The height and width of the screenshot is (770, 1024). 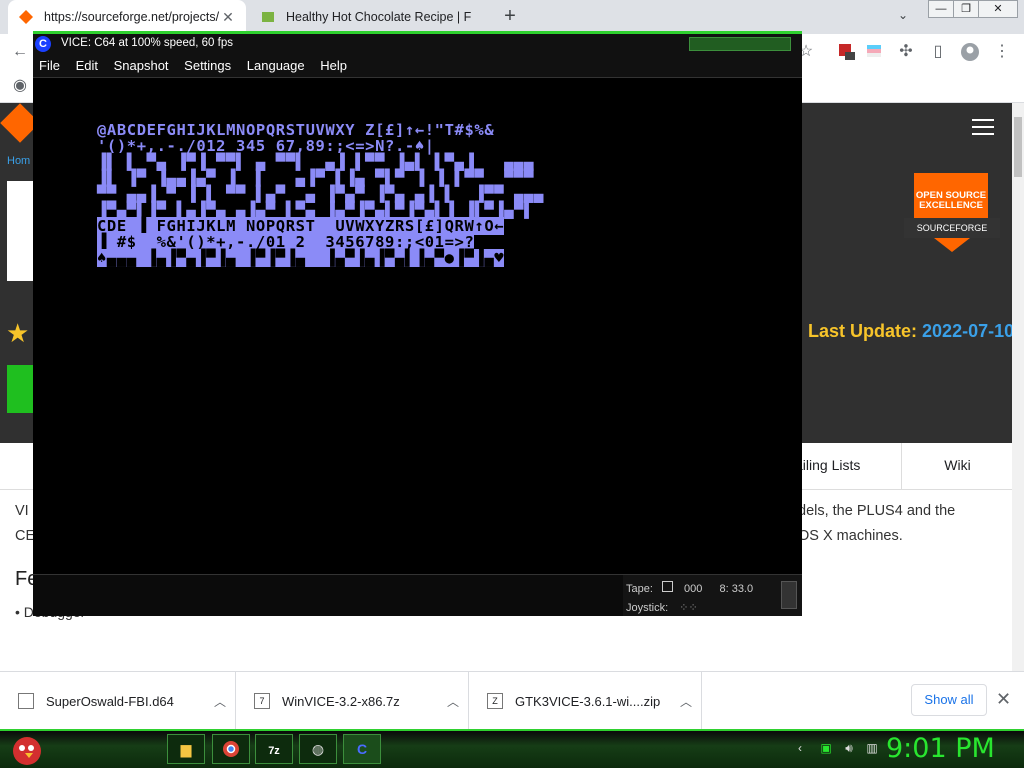 I want to click on menu-help: Help, so click(x=333, y=66).